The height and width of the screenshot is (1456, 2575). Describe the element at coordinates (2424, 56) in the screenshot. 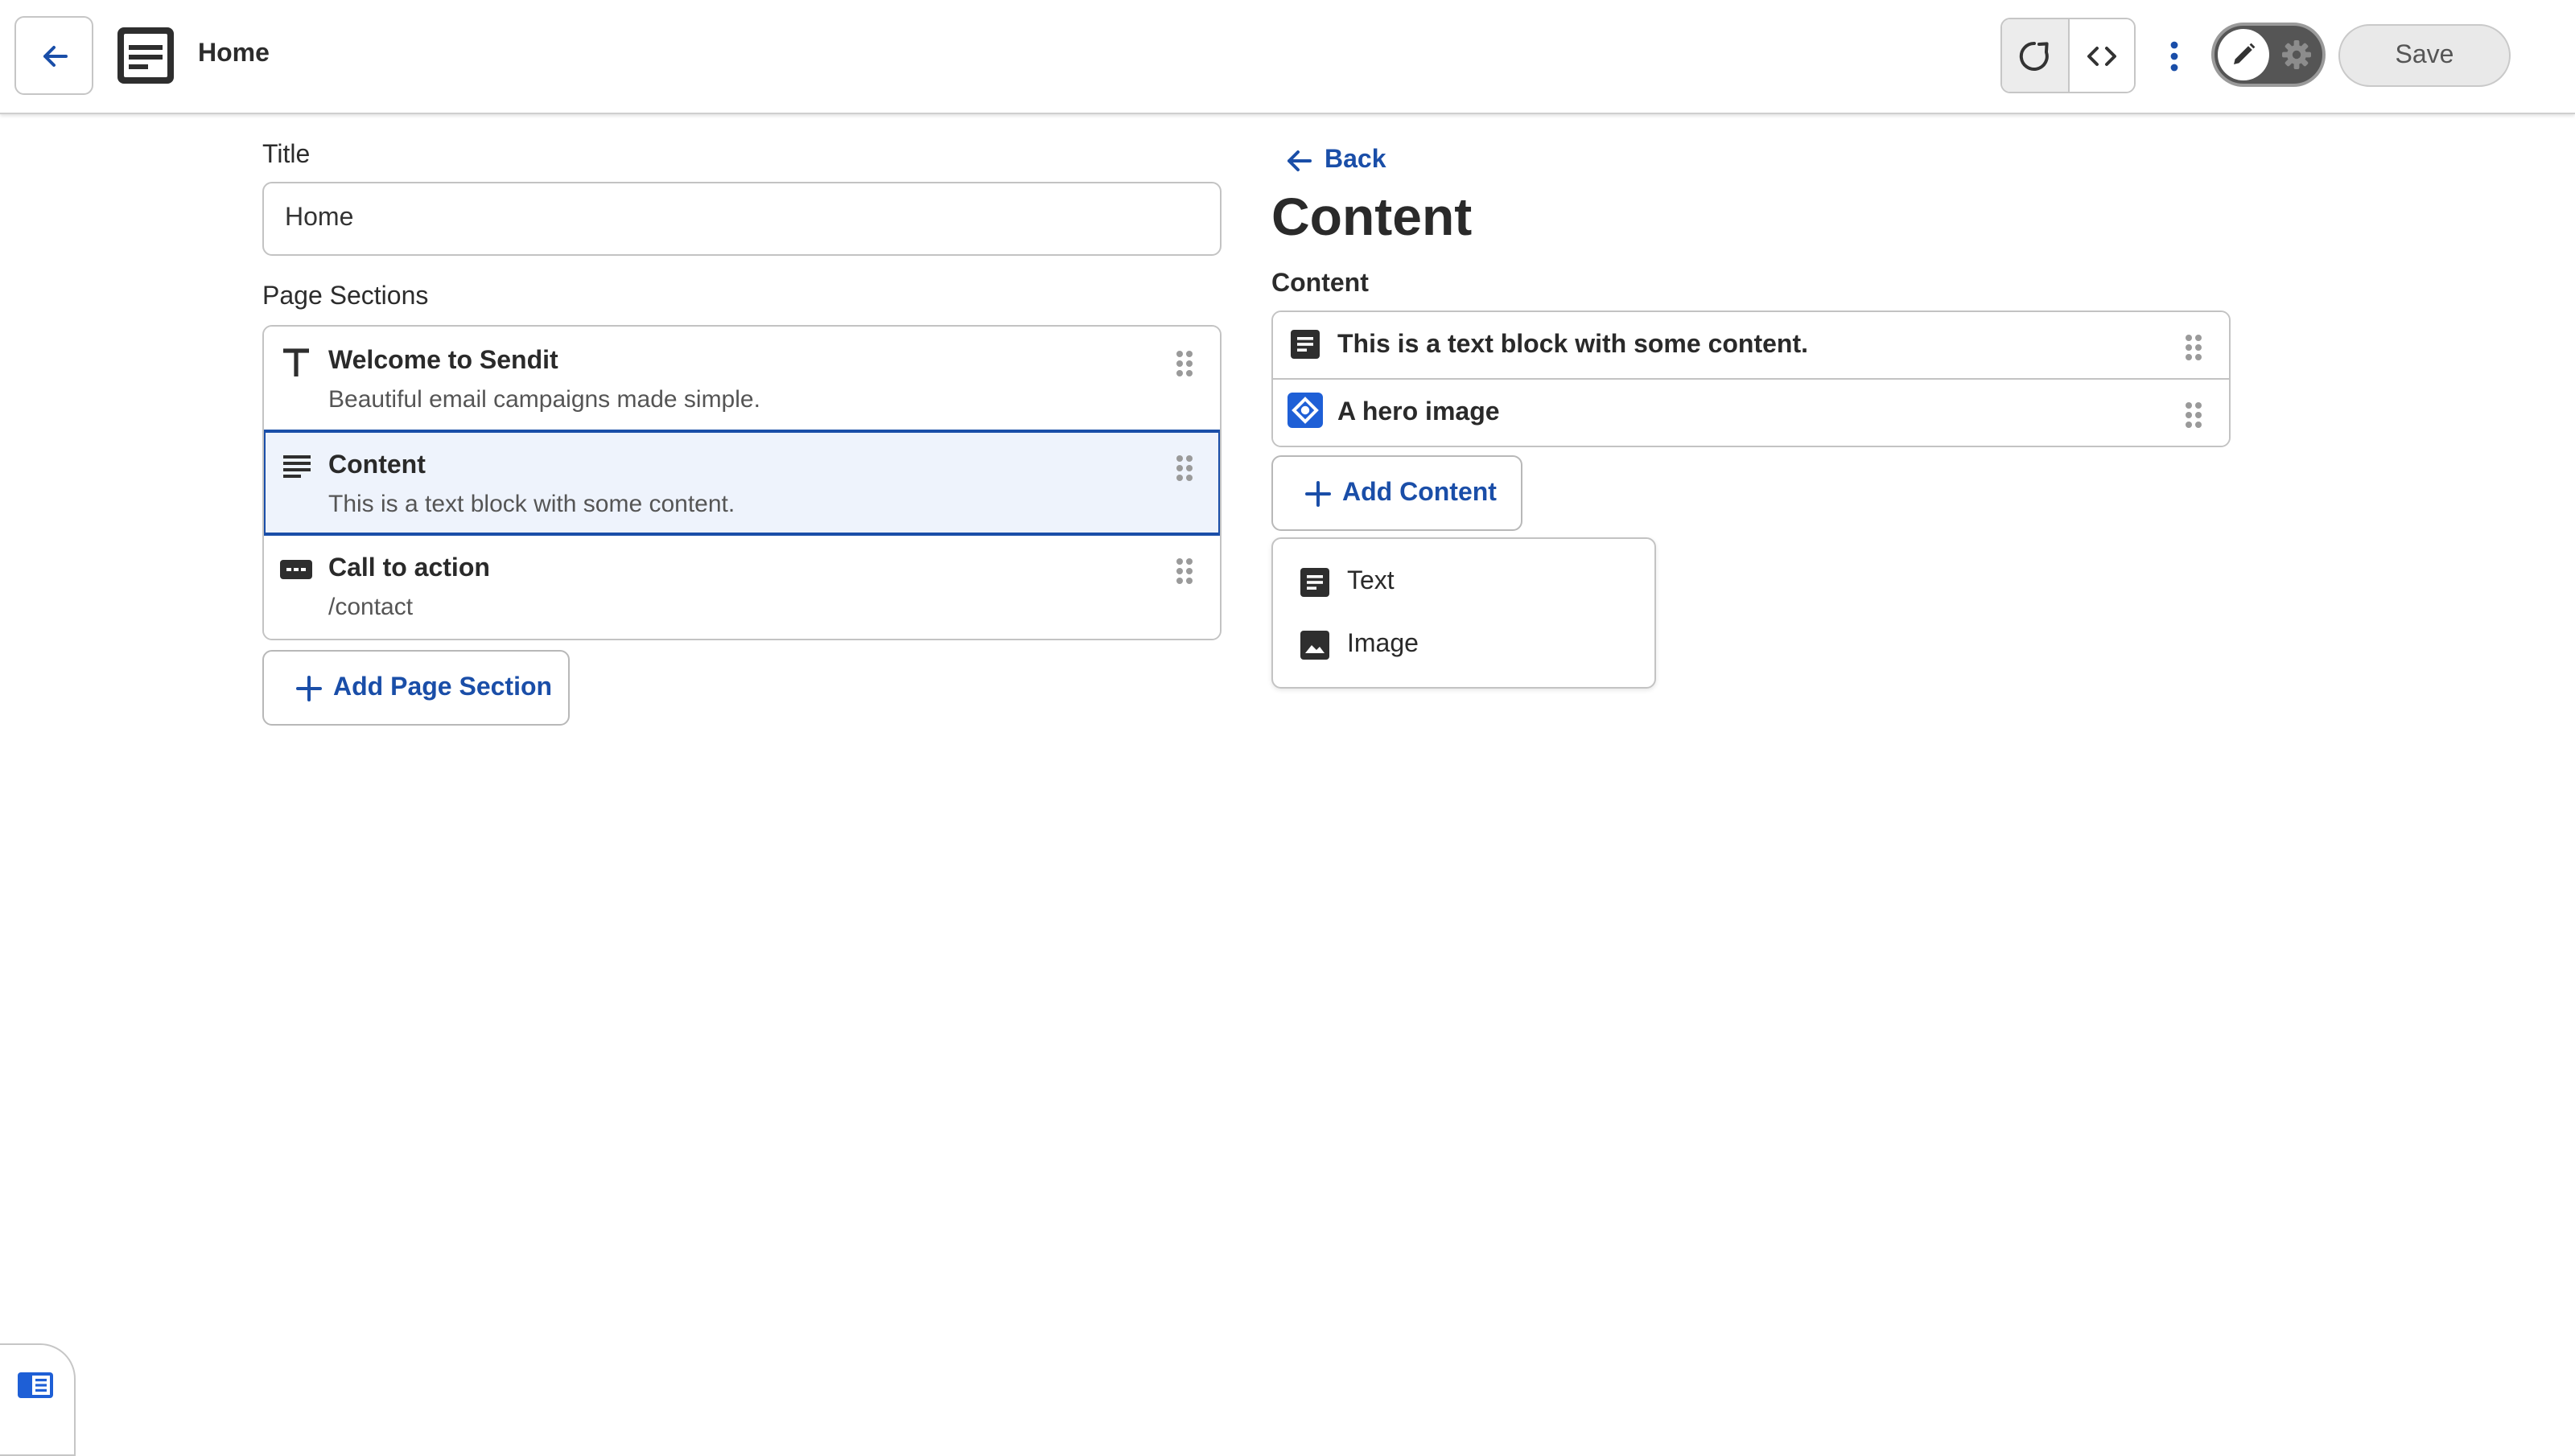

I see `save-button: Save` at that location.